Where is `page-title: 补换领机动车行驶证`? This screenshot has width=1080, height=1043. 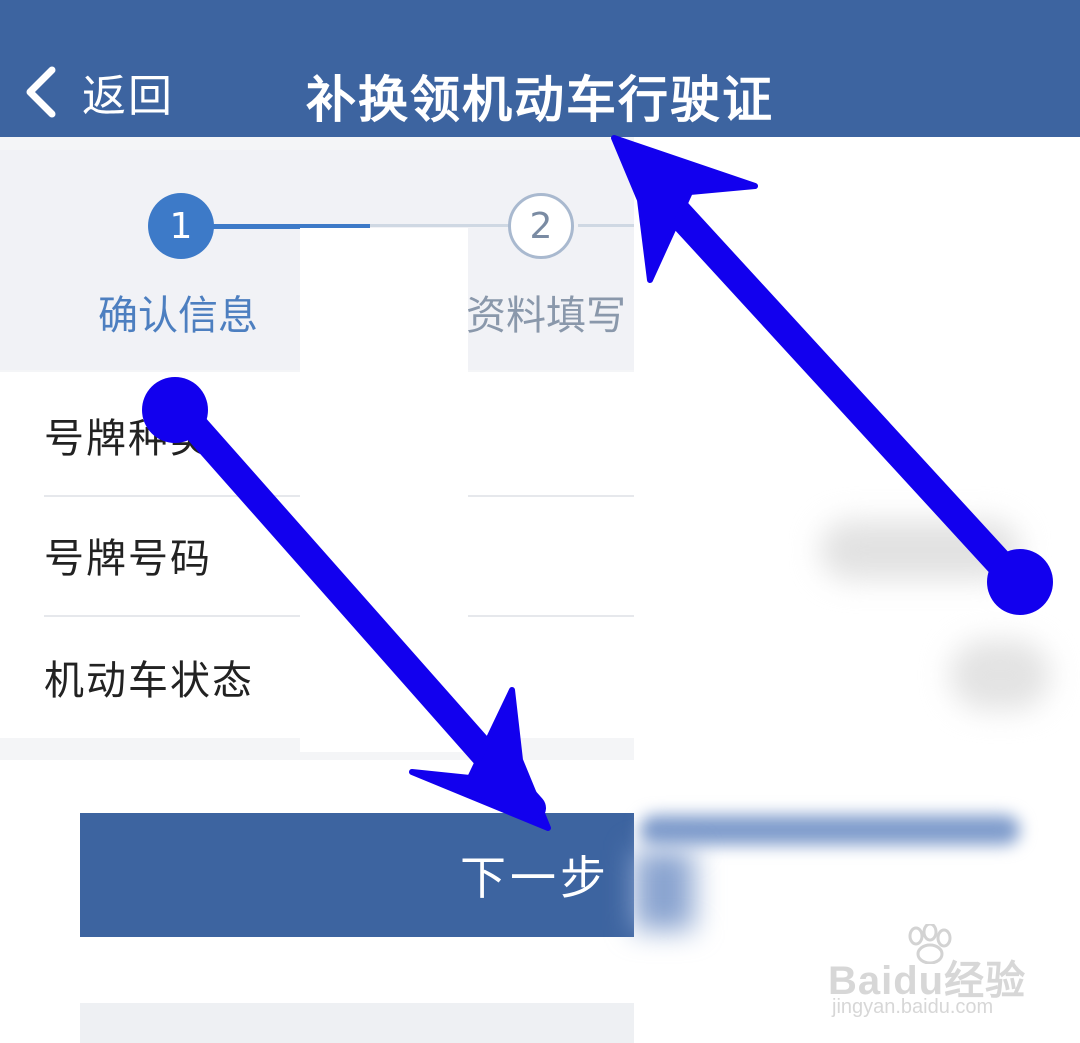 page-title: 补换领机动车行驶证 is located at coordinates (540, 100).